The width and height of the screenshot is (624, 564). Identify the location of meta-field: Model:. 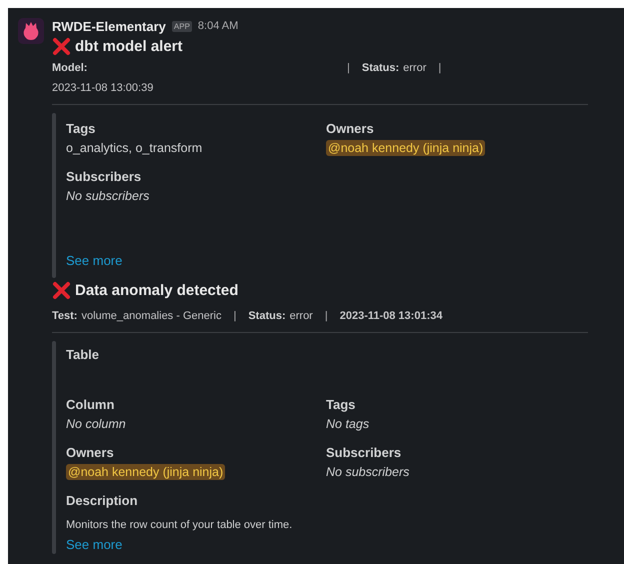
(193, 68).